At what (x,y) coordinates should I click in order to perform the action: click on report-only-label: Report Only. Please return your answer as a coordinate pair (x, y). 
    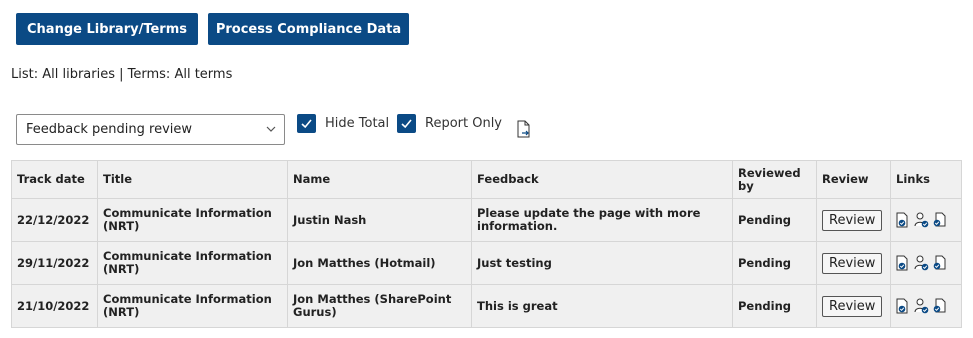
    Looking at the image, I should click on (464, 123).